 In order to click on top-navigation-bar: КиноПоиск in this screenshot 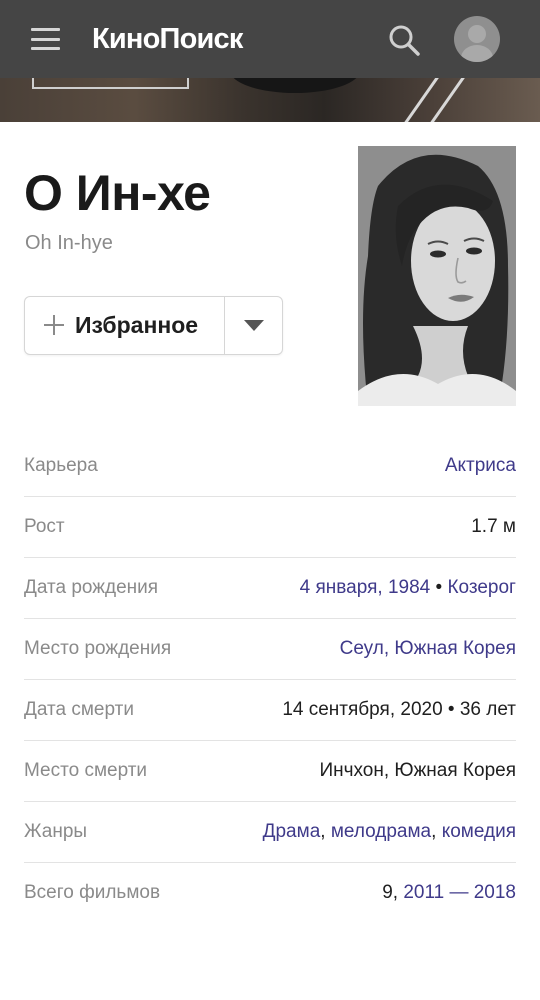, I will do `click(270, 39)`.